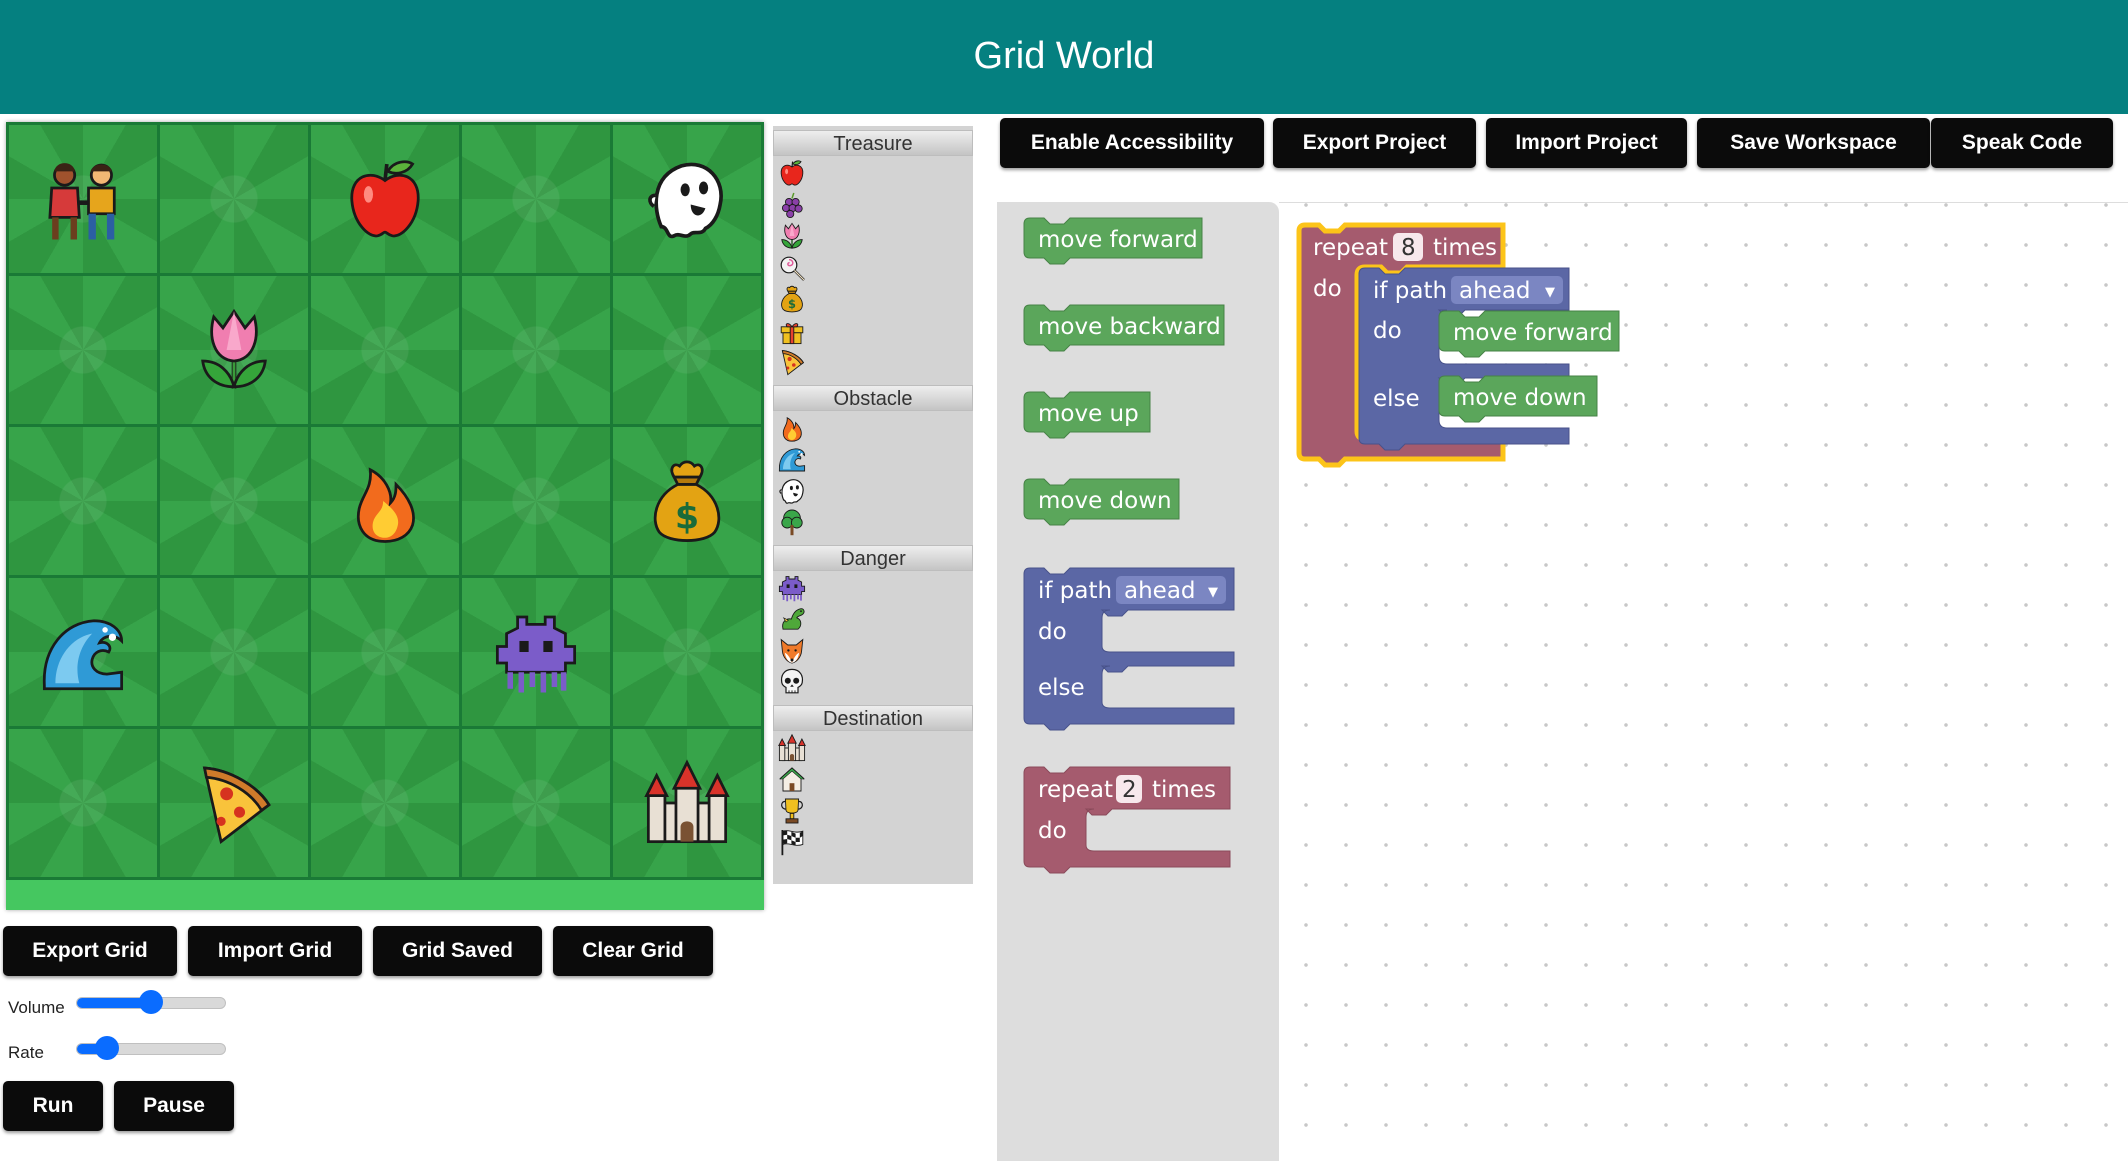 Image resolution: width=2128 pixels, height=1162 pixels. Describe the element at coordinates (457, 951) in the screenshot. I see `grid-saved-button: Grid Saved` at that location.